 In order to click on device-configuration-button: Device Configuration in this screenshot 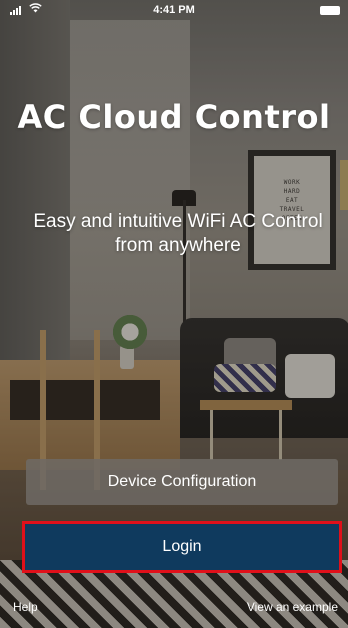, I will do `click(182, 482)`.